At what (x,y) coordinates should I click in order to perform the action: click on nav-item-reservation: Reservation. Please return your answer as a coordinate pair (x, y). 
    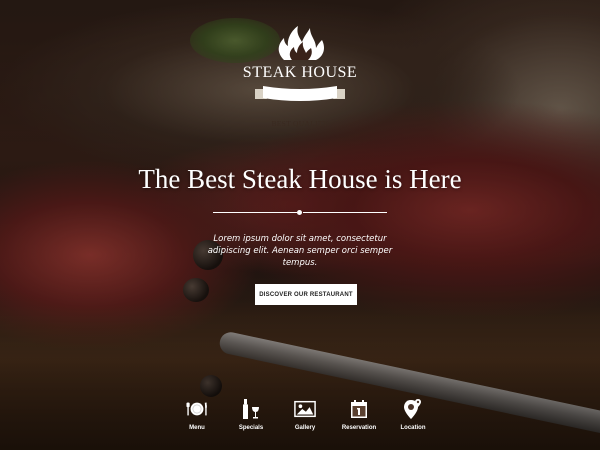
    Looking at the image, I should click on (359, 418).